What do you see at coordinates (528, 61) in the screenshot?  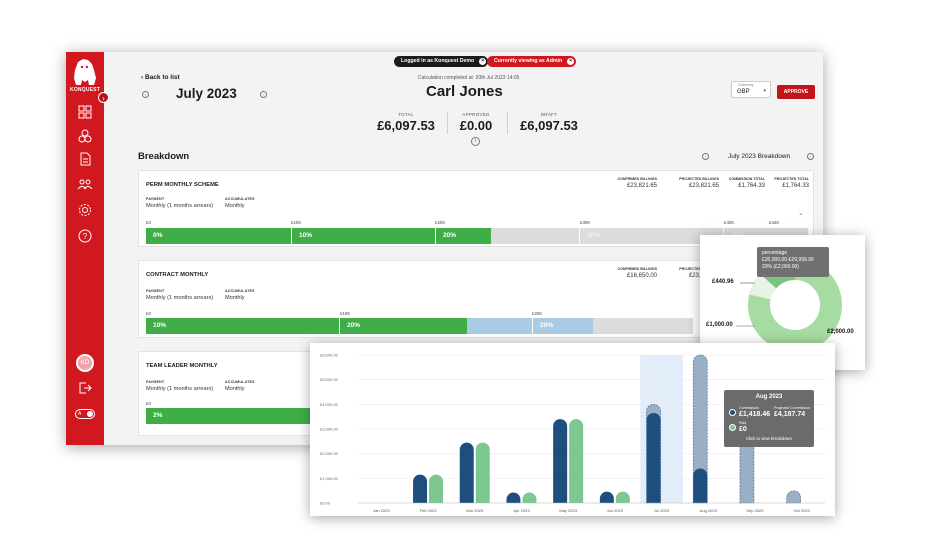 I see `viewing-as-text: Currently viewing as Admin` at bounding box center [528, 61].